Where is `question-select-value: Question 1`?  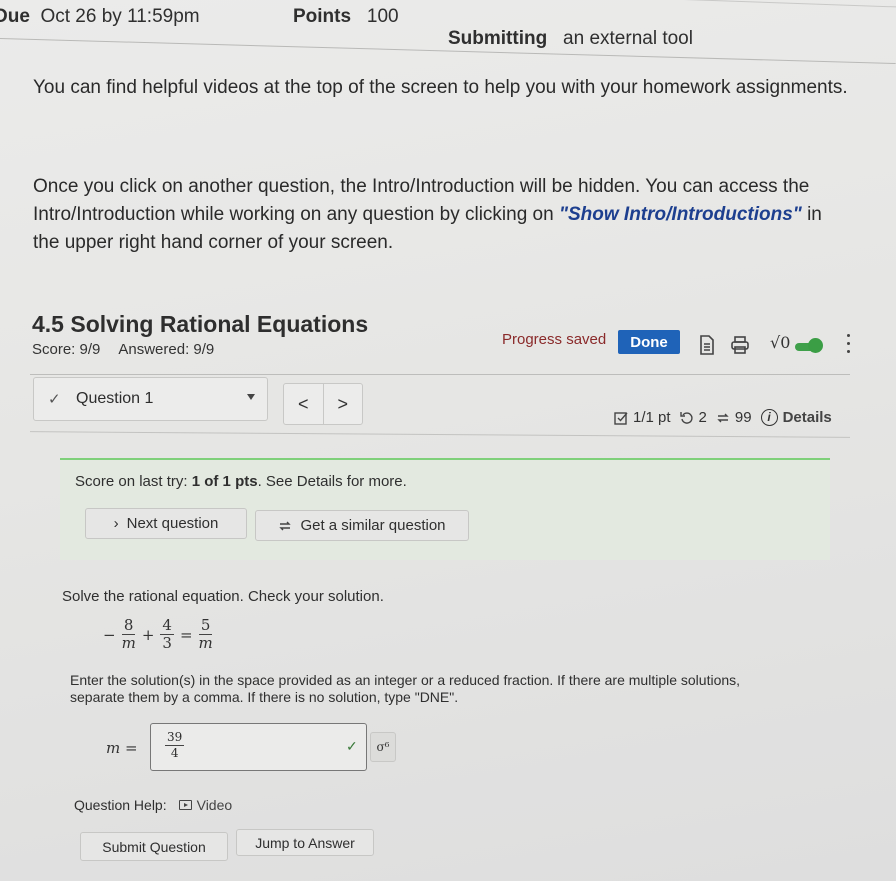 question-select-value: Question 1 is located at coordinates (115, 398).